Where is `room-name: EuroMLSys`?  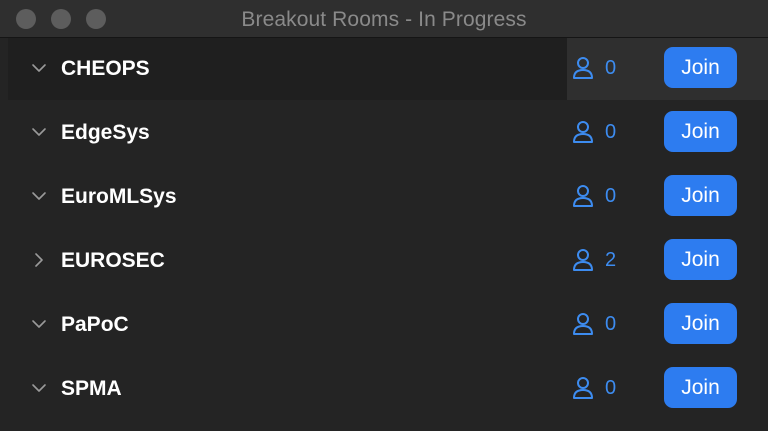 room-name: EuroMLSys is located at coordinates (119, 196).